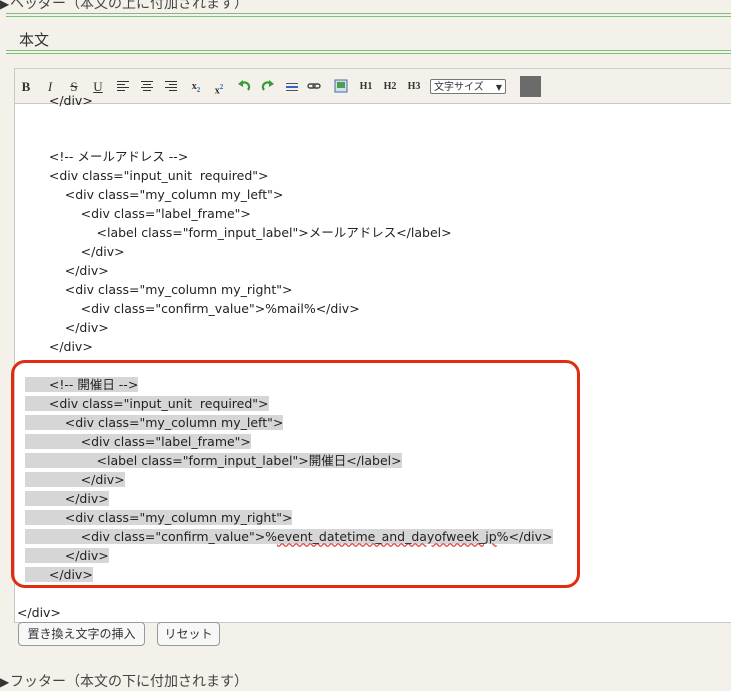  I want to click on heading1-button: H1, so click(366, 87).